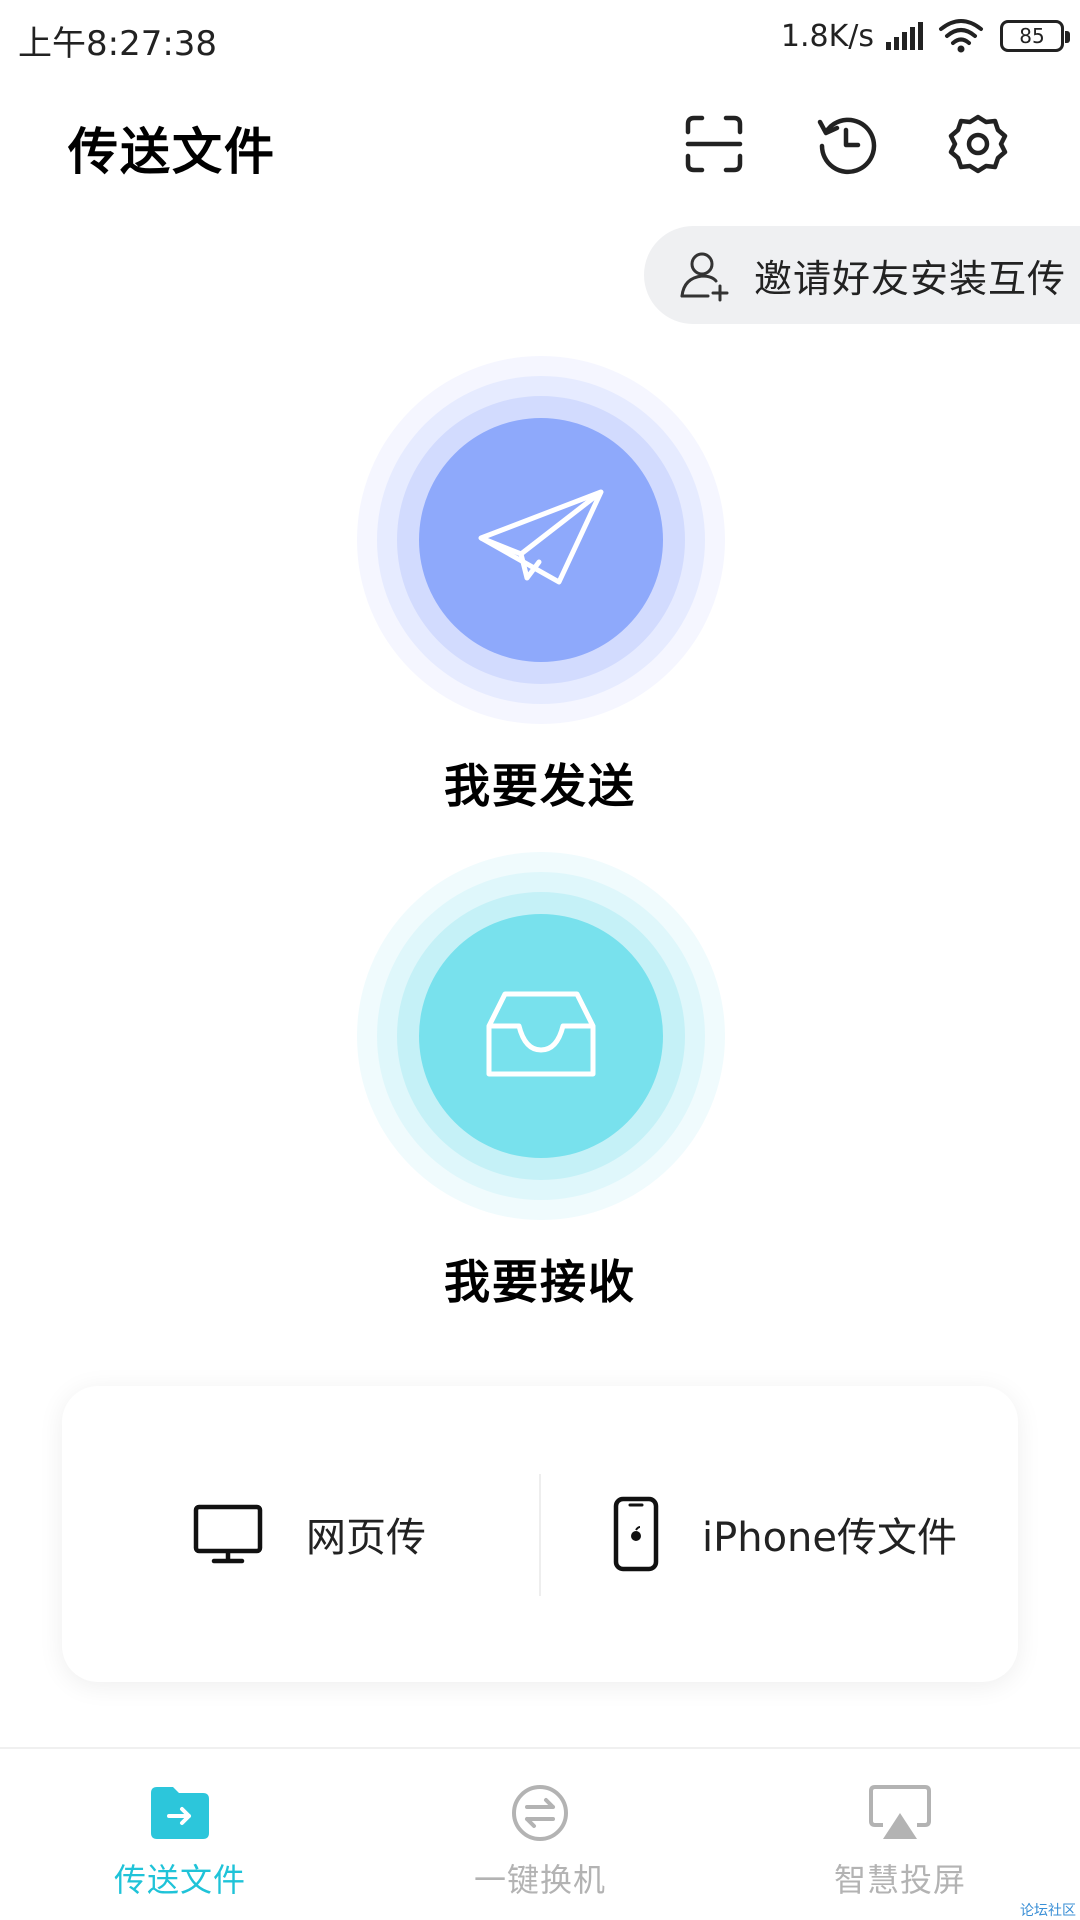  Describe the element at coordinates (827, 36) in the screenshot. I see `network-speed: 1.8K/s` at that location.